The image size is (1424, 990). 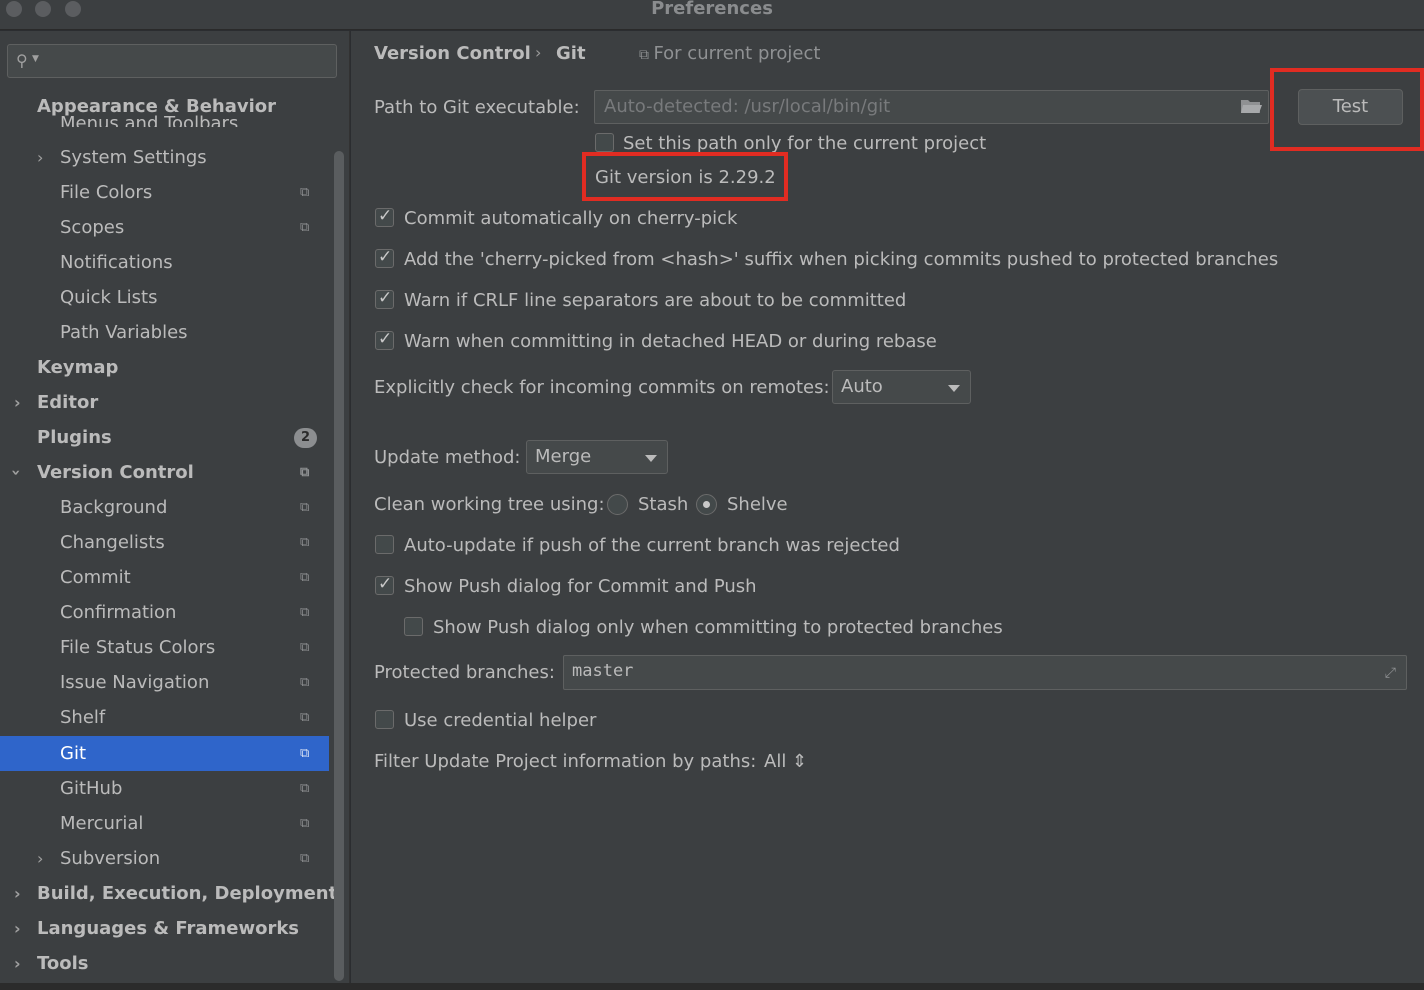 I want to click on sidebar-item-git: Git ⧉, so click(x=164, y=753).